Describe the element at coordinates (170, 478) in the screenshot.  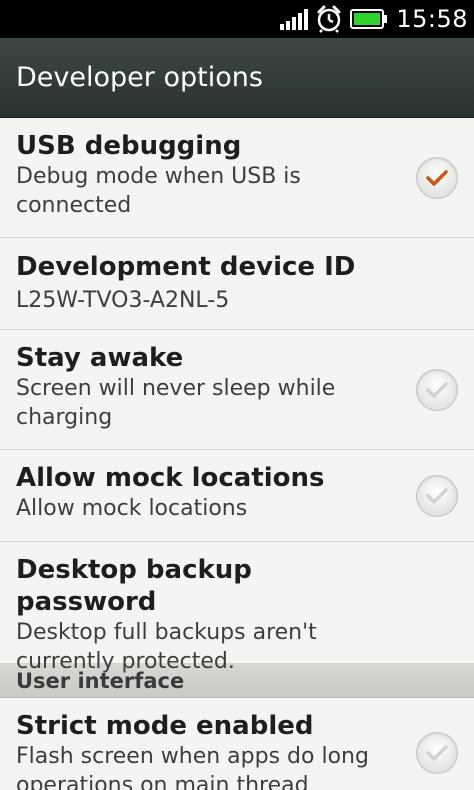
I see `pref-title: Allow mock locations` at that location.